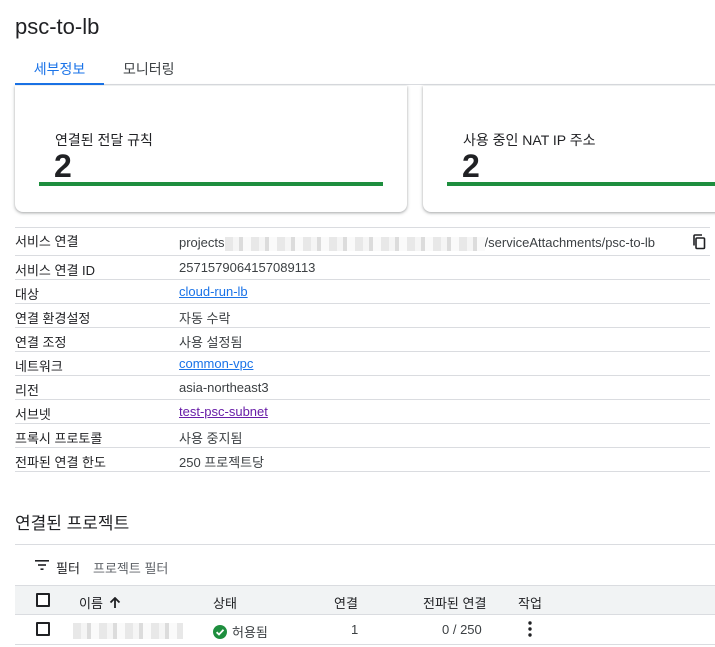  What do you see at coordinates (149, 68) in the screenshot?
I see `tab-monitoring: 모니터링` at bounding box center [149, 68].